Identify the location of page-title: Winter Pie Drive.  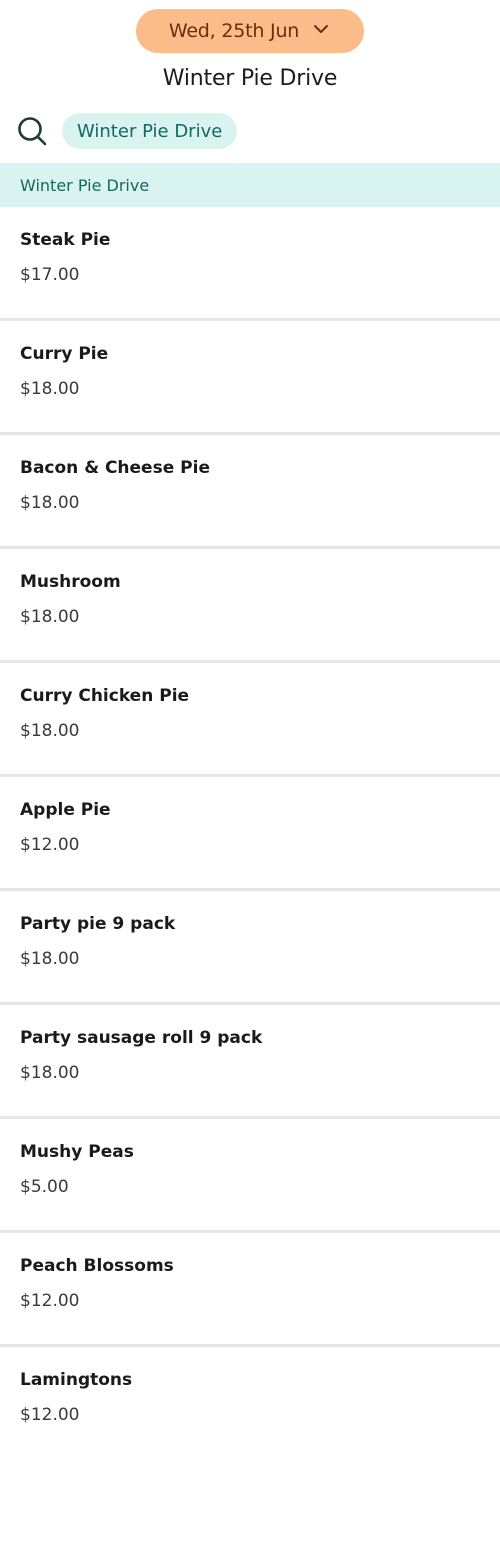
(250, 78).